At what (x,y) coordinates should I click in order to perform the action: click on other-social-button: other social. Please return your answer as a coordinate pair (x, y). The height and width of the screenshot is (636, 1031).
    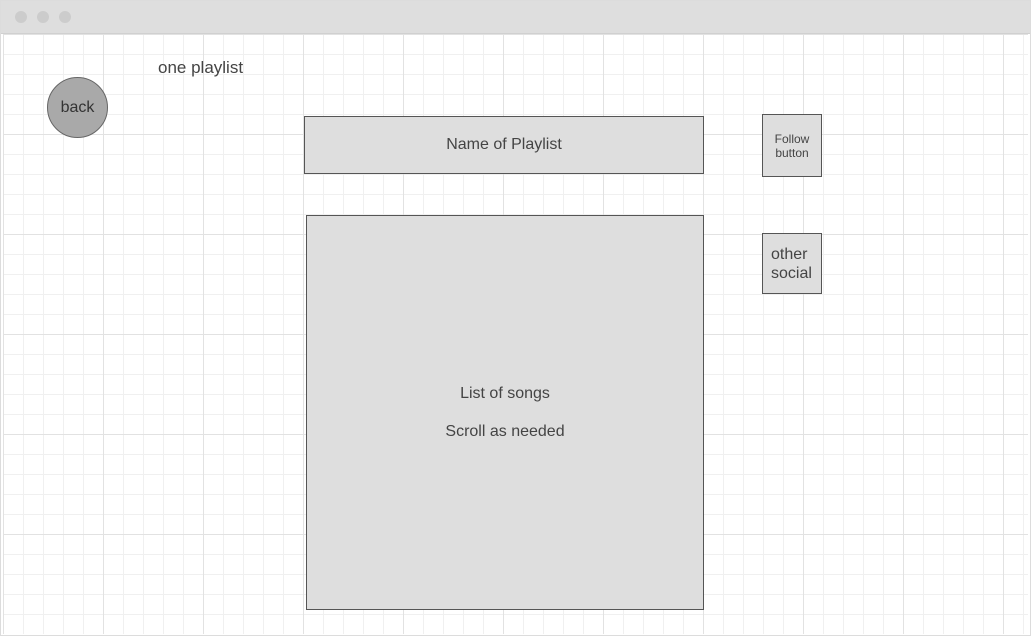
    Looking at the image, I should click on (792, 263).